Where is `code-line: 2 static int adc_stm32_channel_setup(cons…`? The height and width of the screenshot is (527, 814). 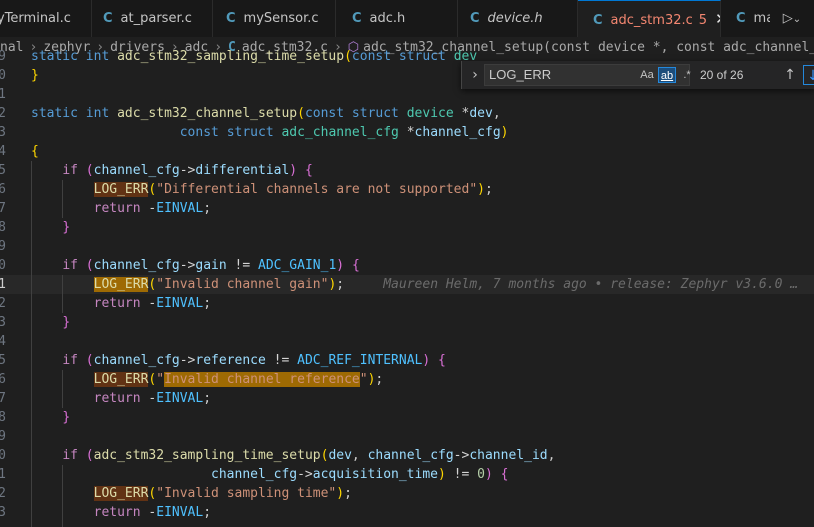 code-line: 2 static int adc_stm32_channel_setup(cons… is located at coordinates (407, 113).